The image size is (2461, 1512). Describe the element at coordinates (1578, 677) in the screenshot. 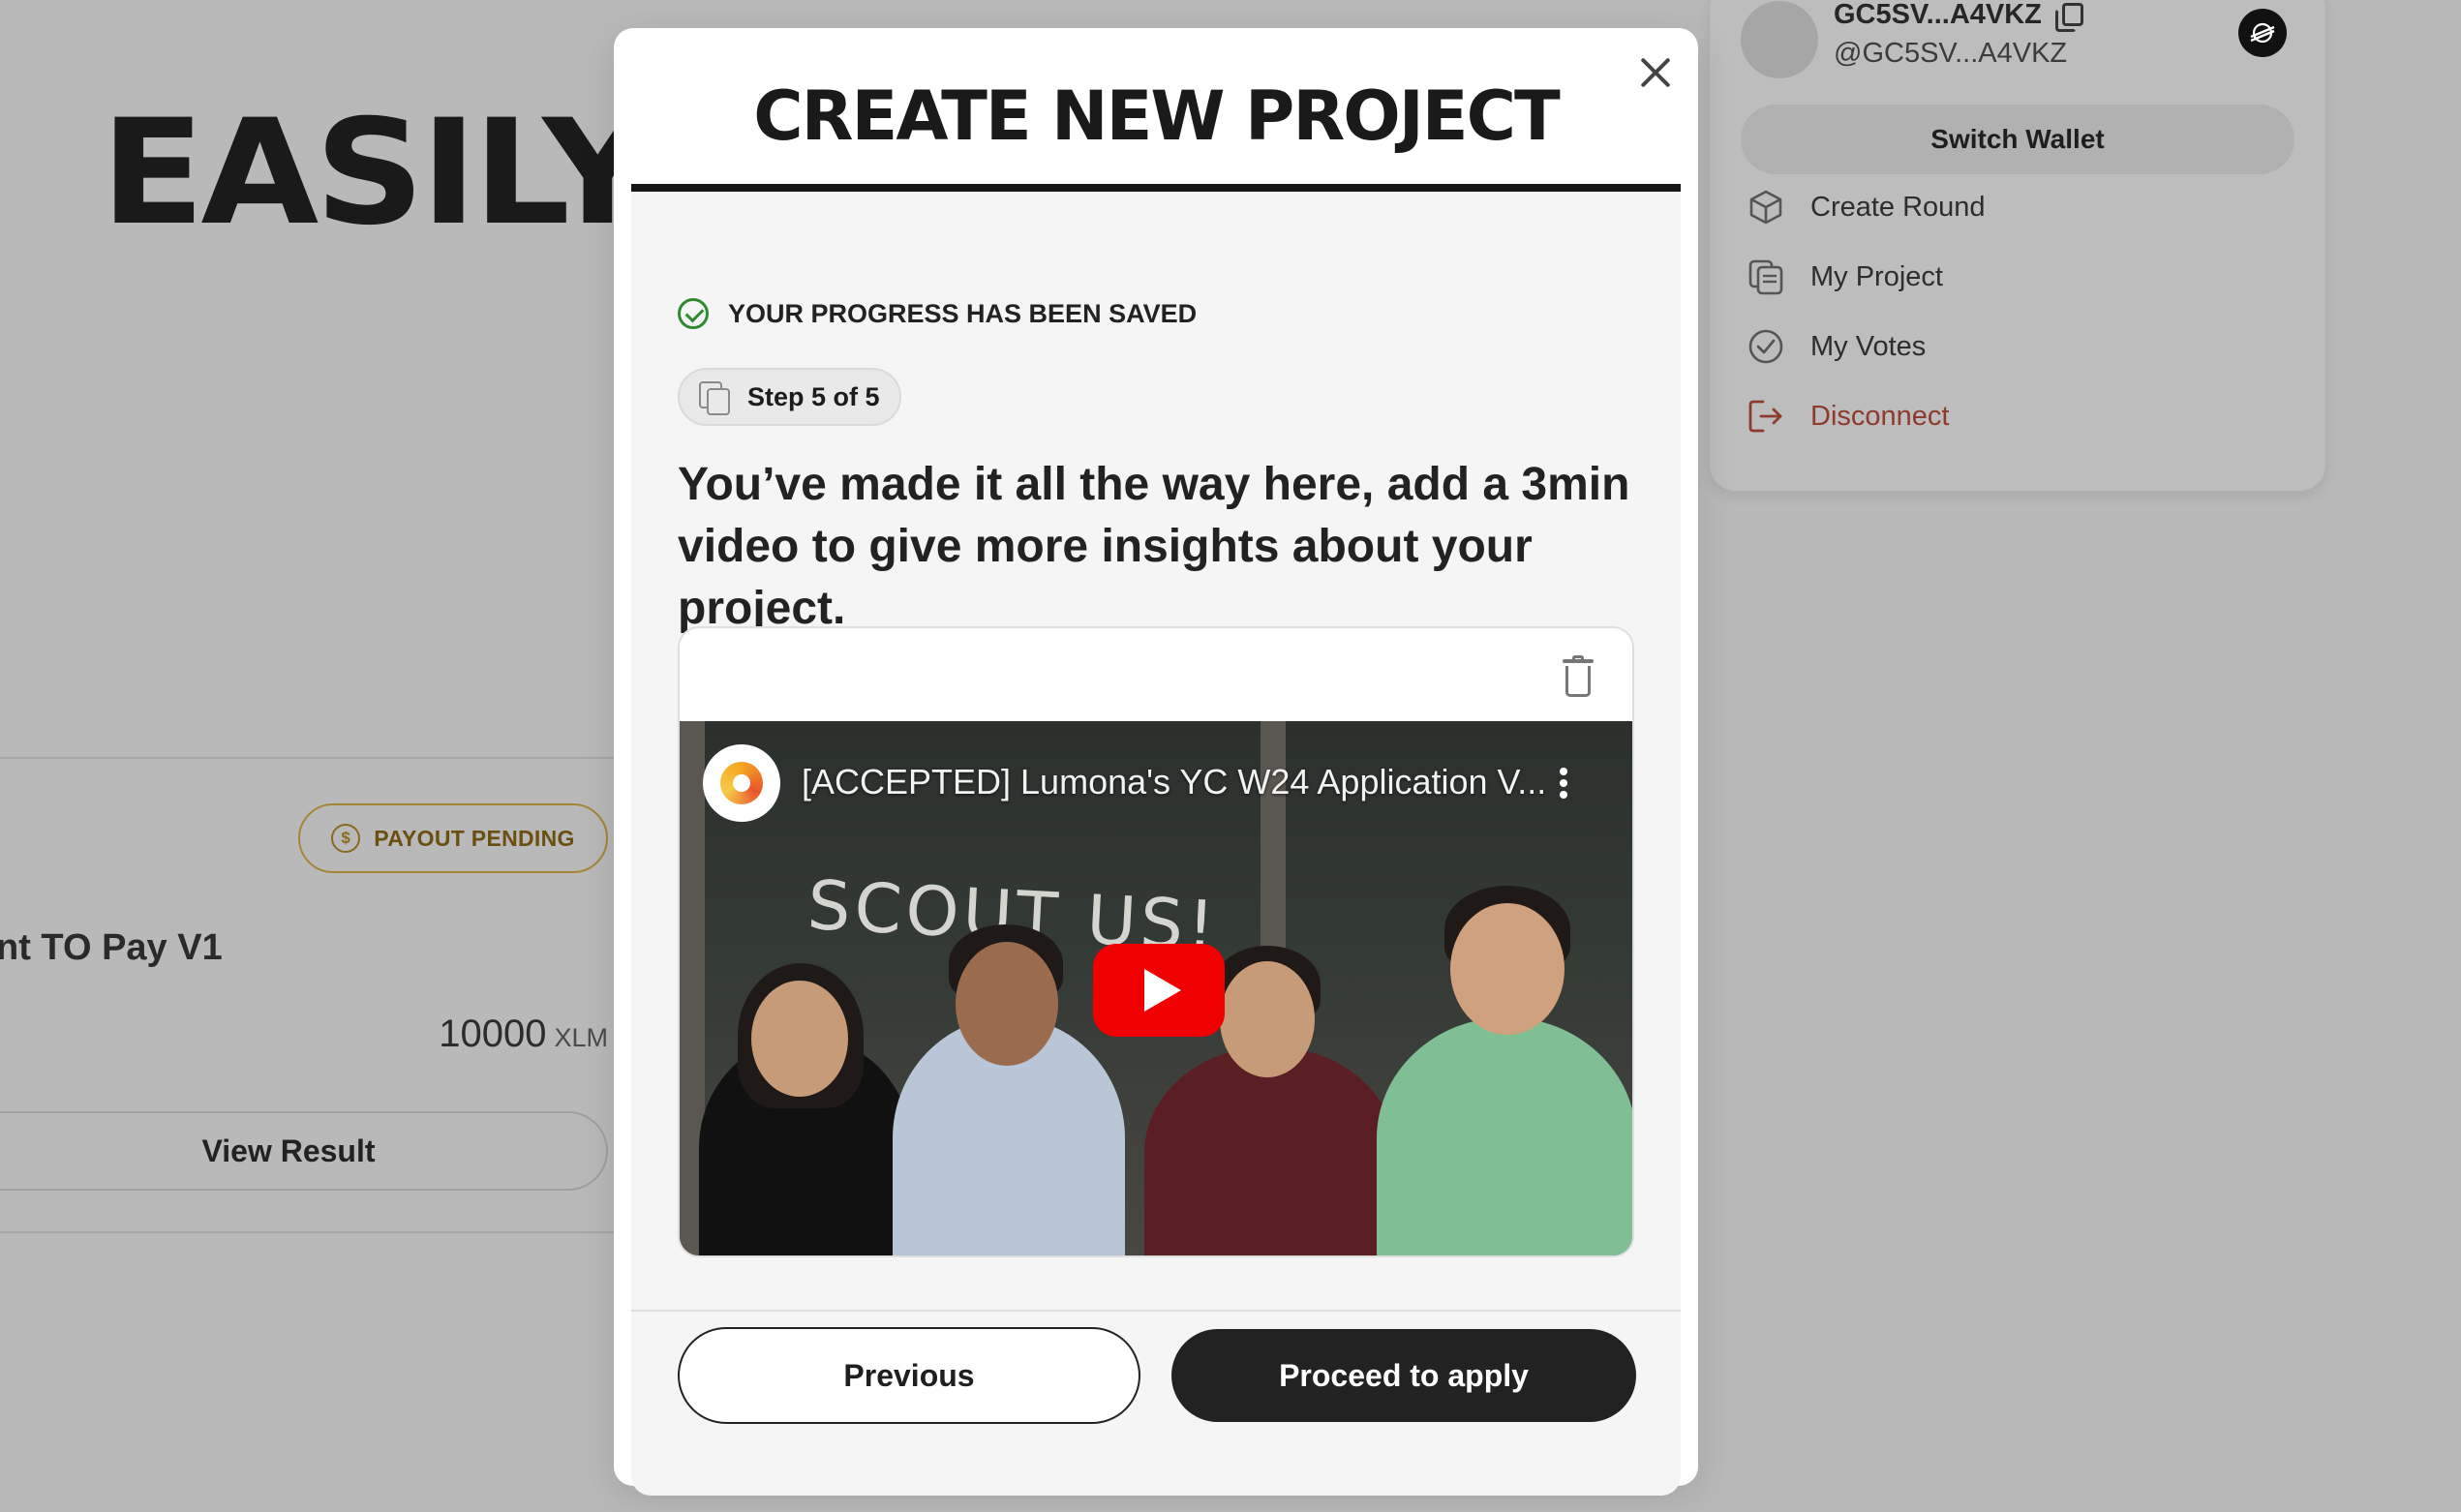

I see `trash-icon` at that location.